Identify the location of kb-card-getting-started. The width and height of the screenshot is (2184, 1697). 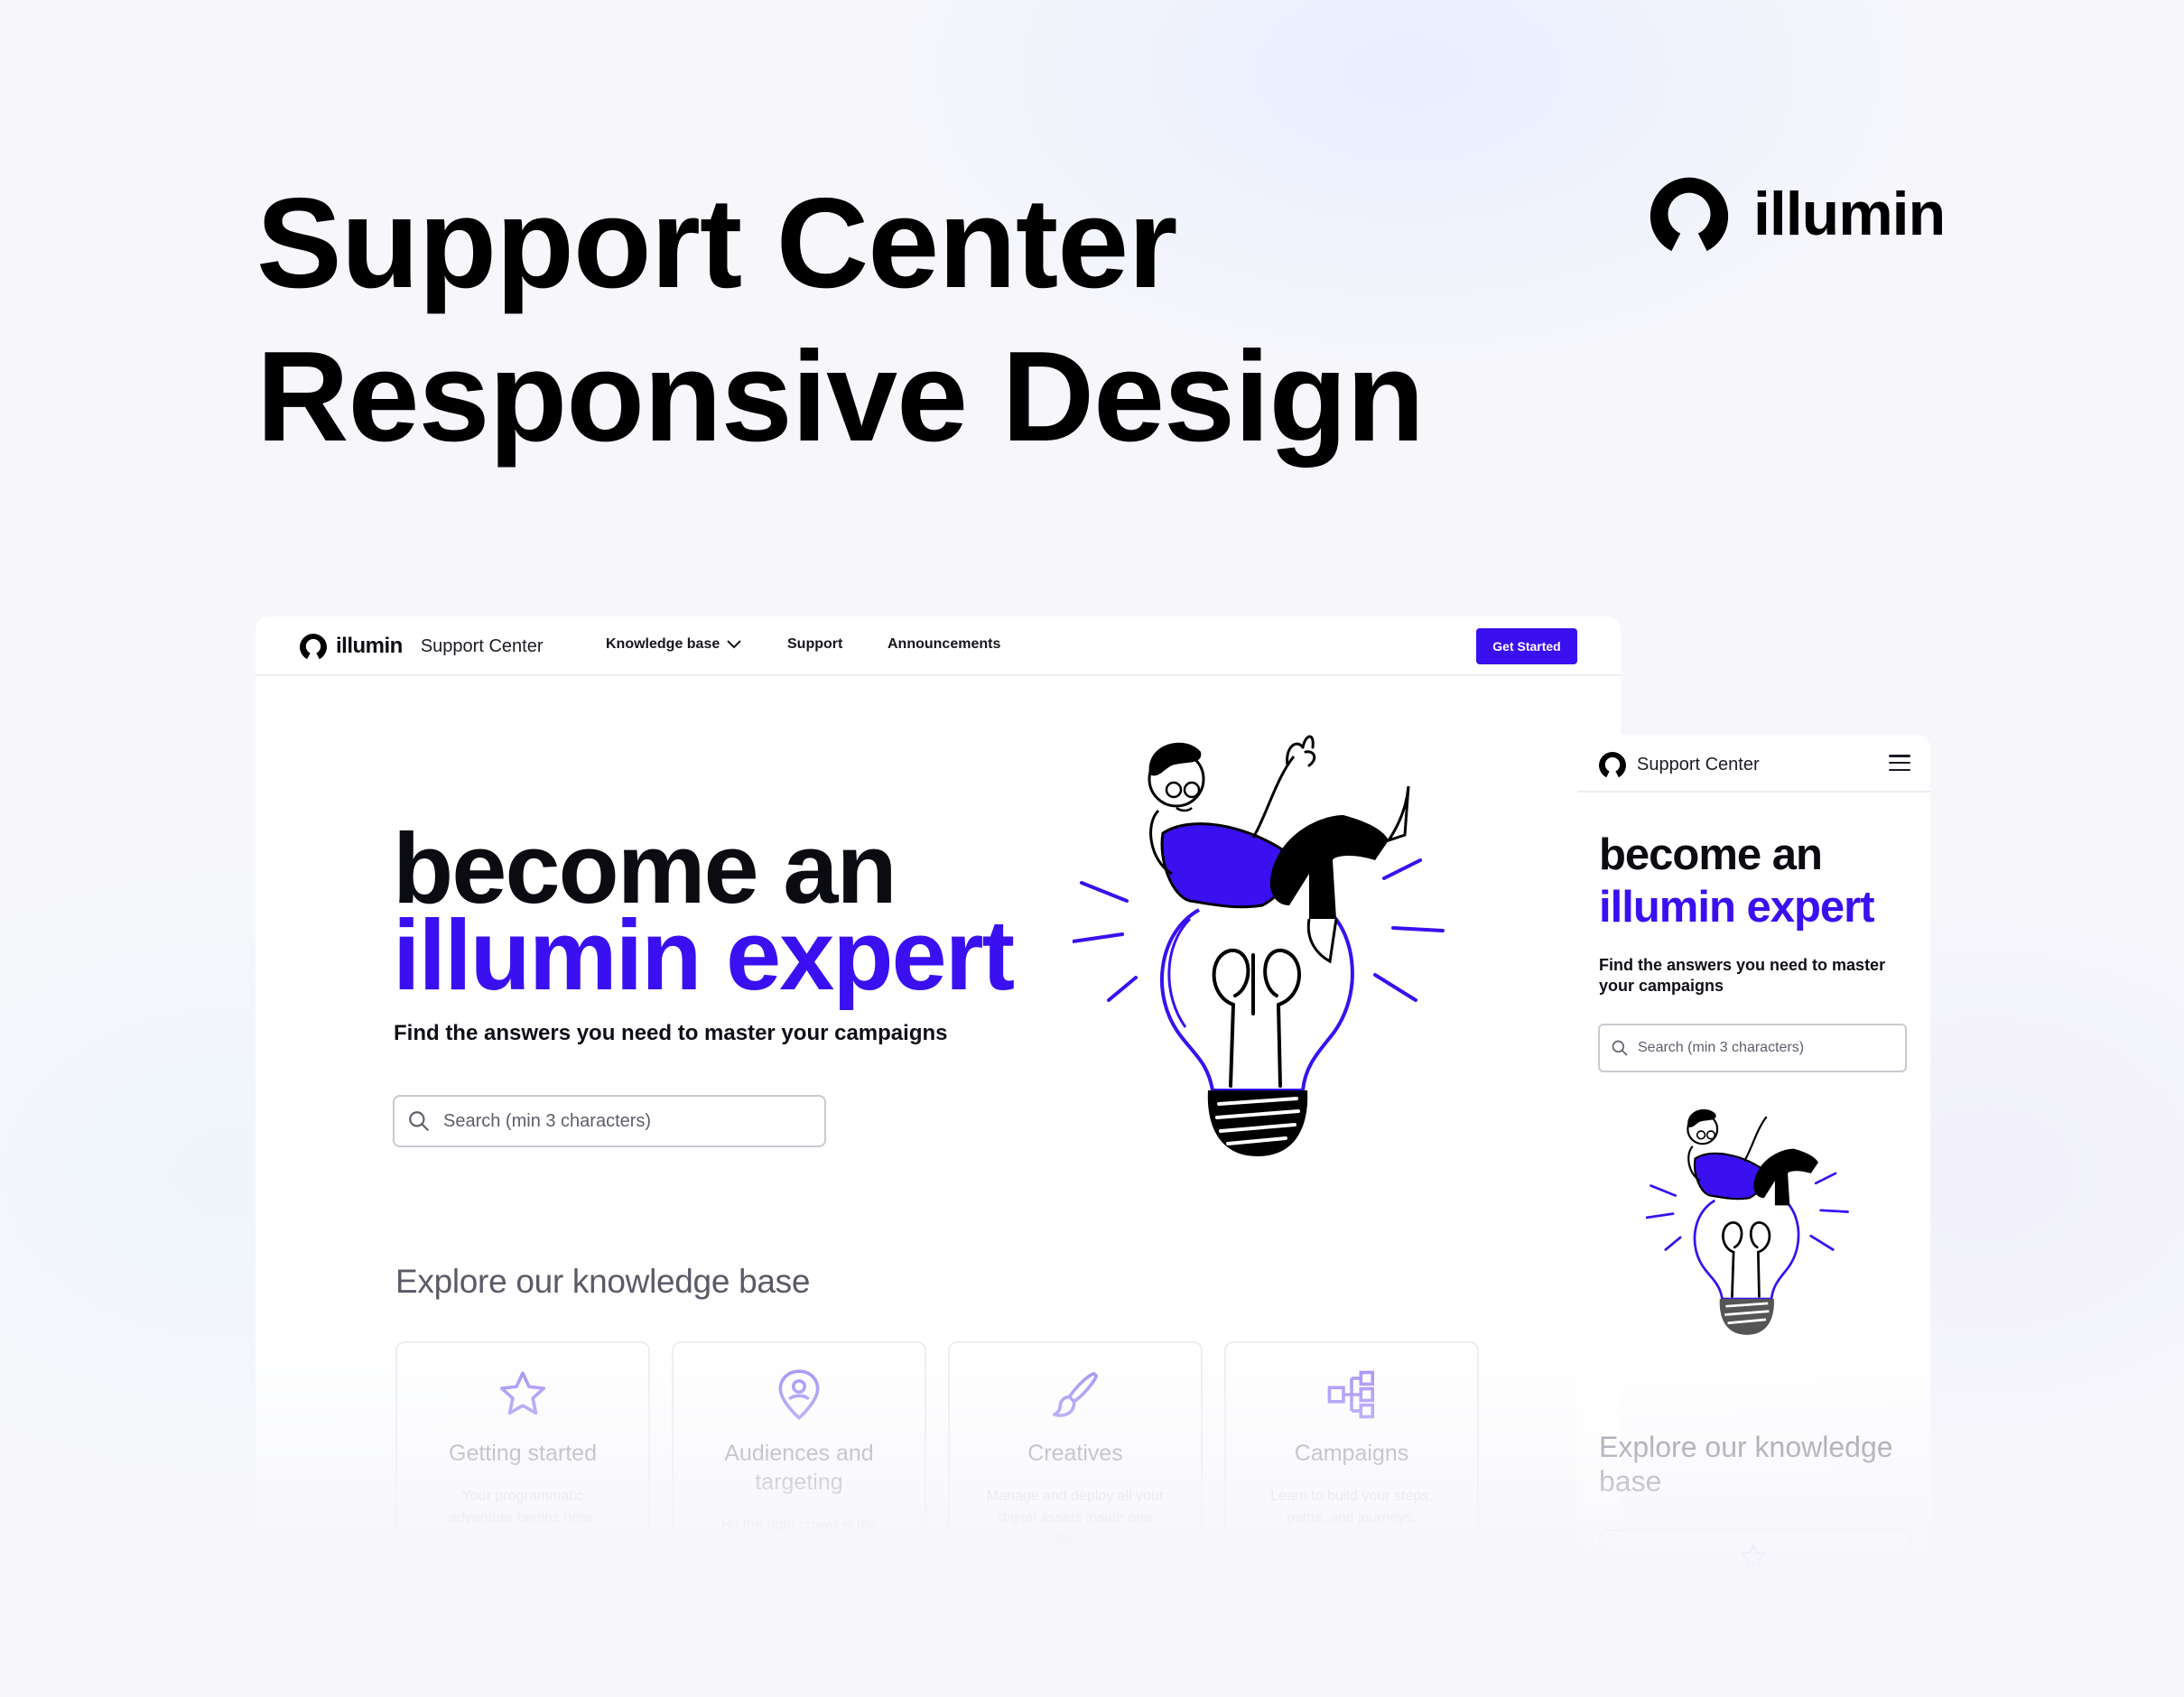
(1755, 1551).